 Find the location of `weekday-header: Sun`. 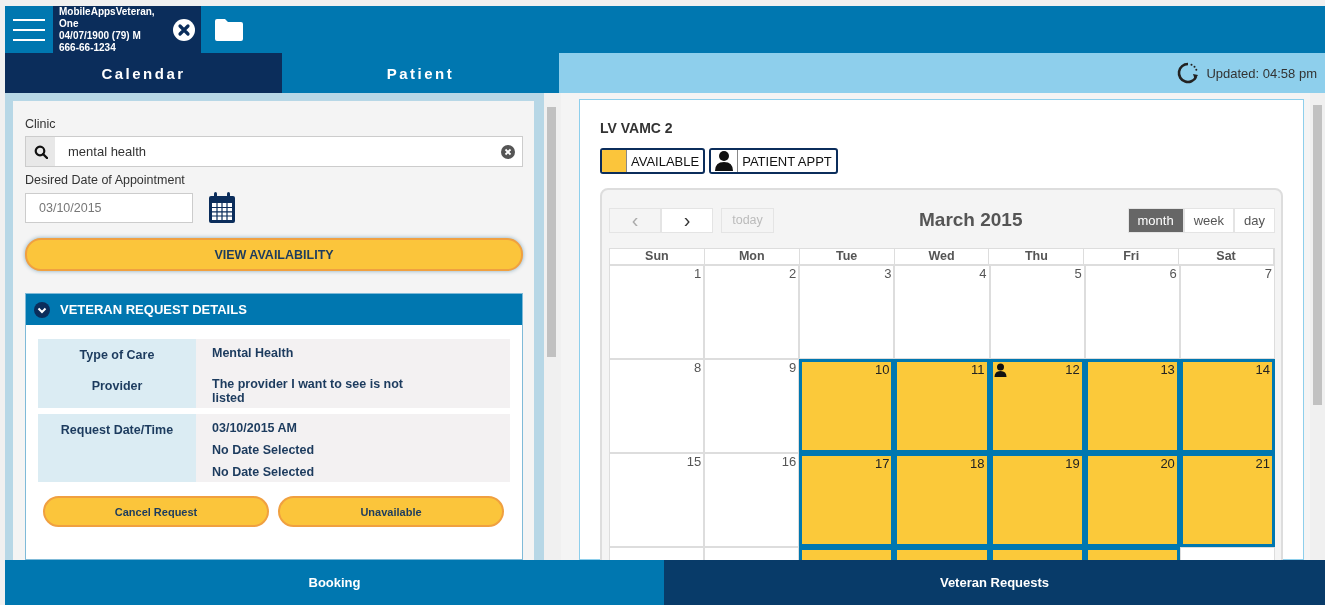

weekday-header: Sun is located at coordinates (657, 256).